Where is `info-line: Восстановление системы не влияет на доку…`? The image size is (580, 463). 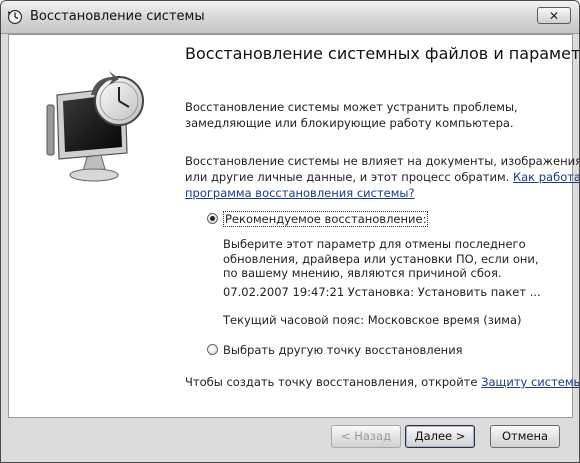 info-line: Восстановление системы не влияет на доку… is located at coordinates (382, 161).